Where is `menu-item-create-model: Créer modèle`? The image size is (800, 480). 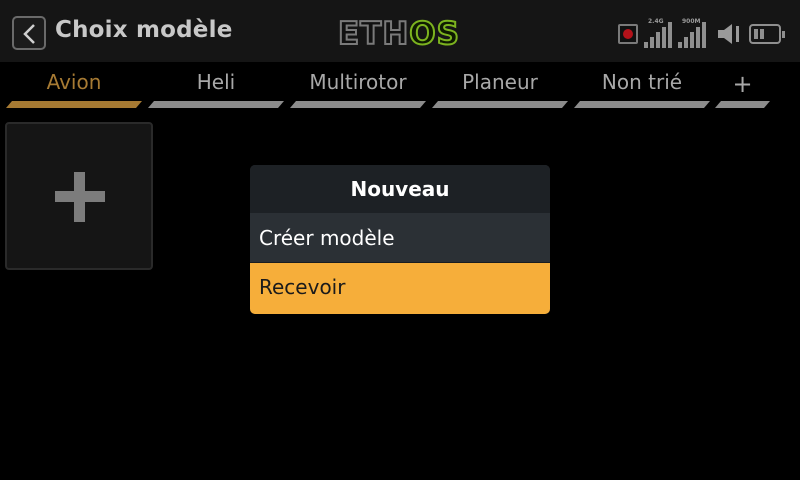
menu-item-create-model: Créer modèle is located at coordinates (400, 238).